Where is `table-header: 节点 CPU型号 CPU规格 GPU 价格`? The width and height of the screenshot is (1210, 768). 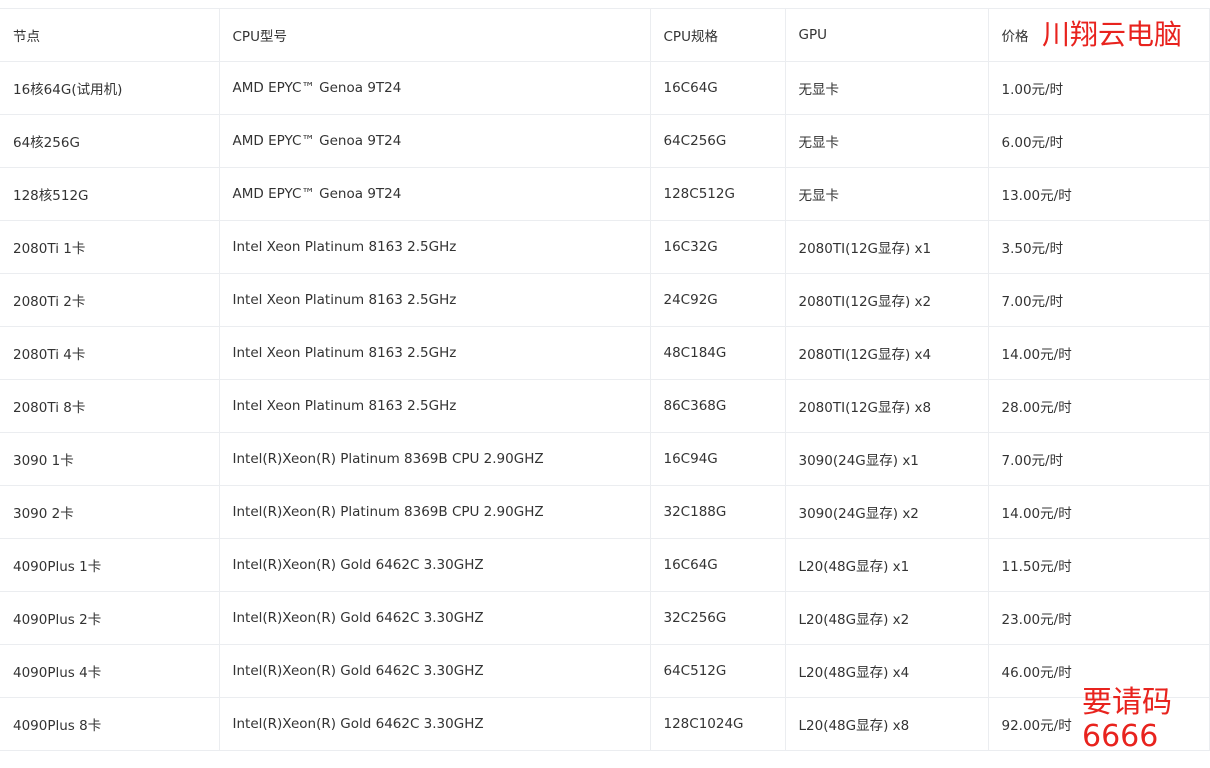
table-header: 节点 CPU型号 CPU规格 GPU 价格 is located at coordinates (605, 35).